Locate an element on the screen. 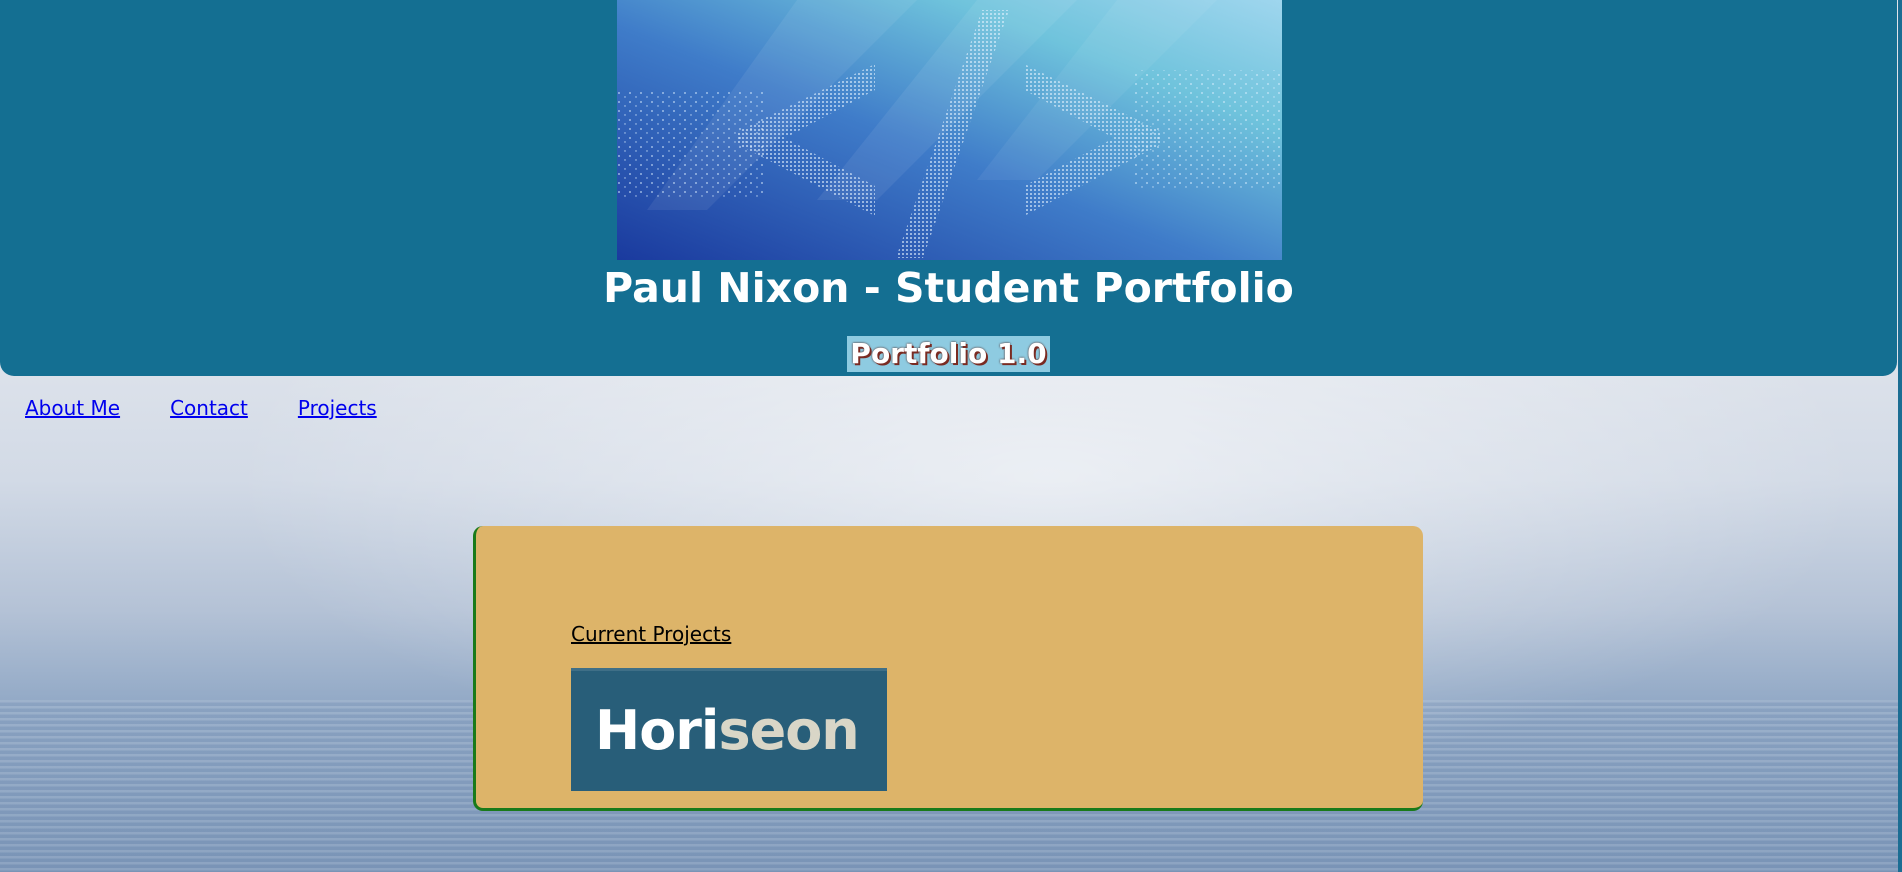 Image resolution: width=1902 pixels, height=872 pixels. nav-link-projects: Projects is located at coordinates (337, 408).